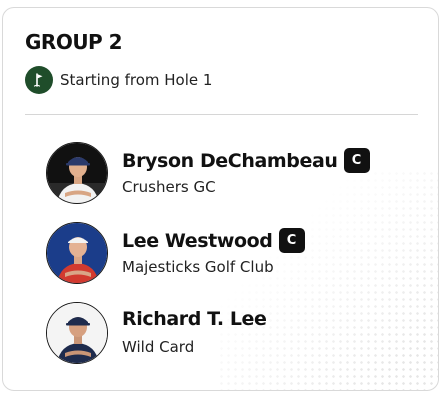  I want to click on player-name: Richard T. Lee, so click(194, 319).